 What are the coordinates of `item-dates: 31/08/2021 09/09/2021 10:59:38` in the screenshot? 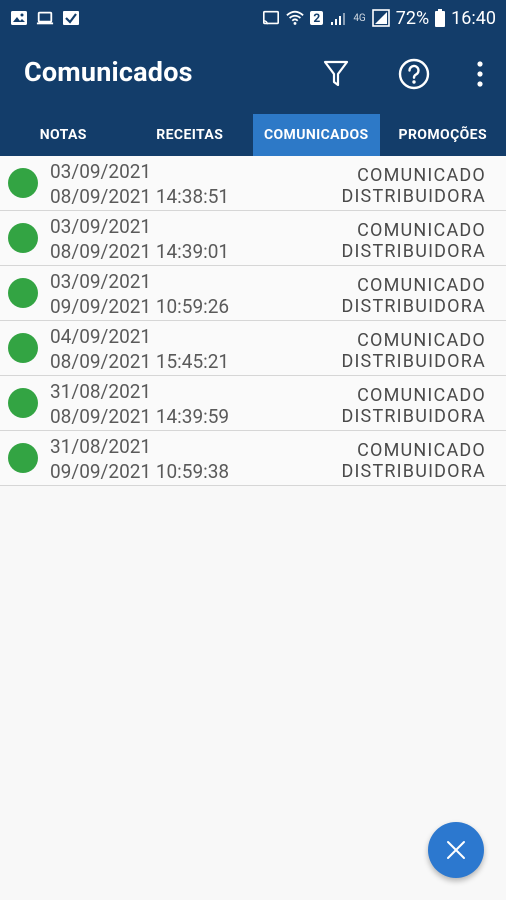 It's located at (139, 459).